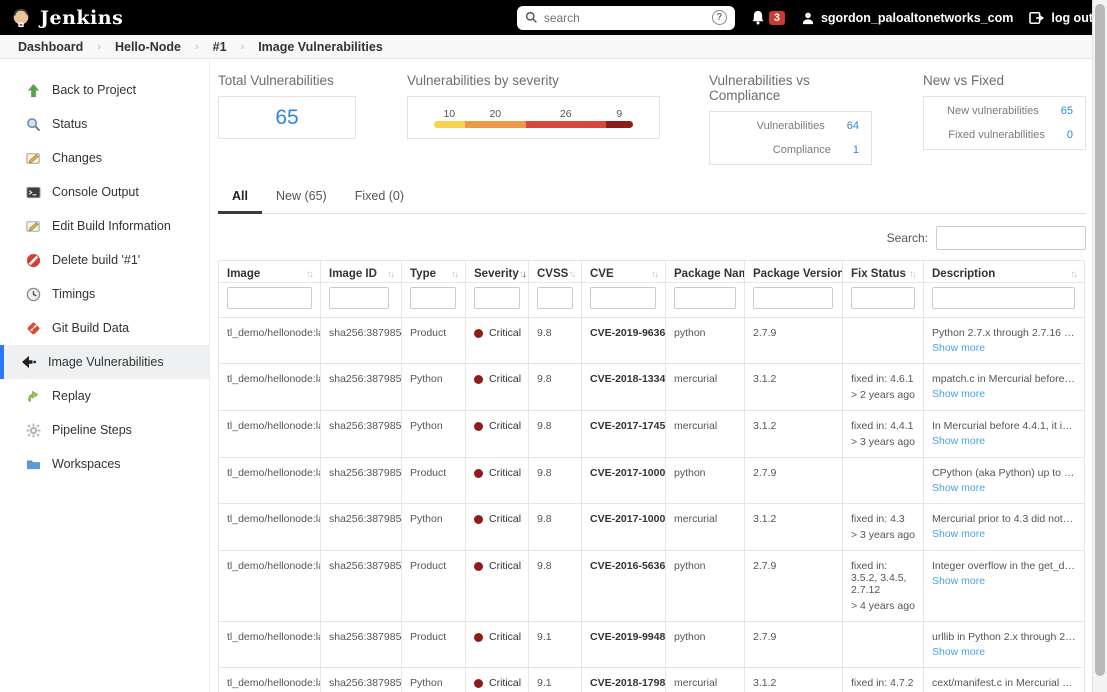 The width and height of the screenshot is (1107, 692). What do you see at coordinates (433, 271) in the screenshot?
I see `column-header-type: Type ↑↓` at bounding box center [433, 271].